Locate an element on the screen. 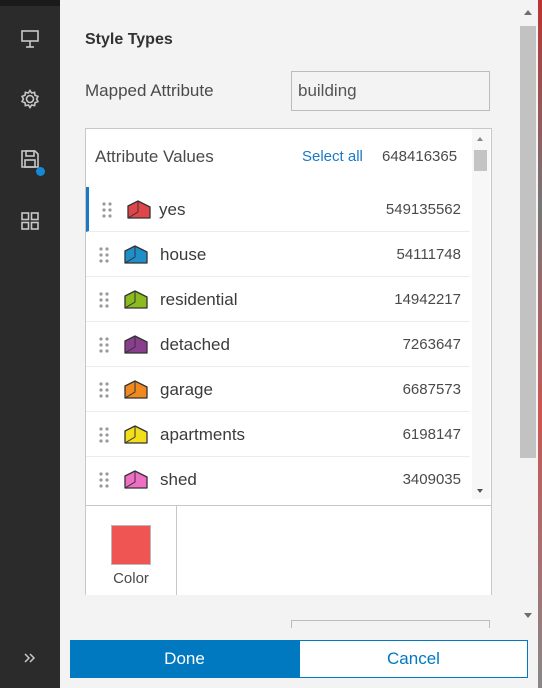  list-item: shed 3409035 is located at coordinates (278, 478).